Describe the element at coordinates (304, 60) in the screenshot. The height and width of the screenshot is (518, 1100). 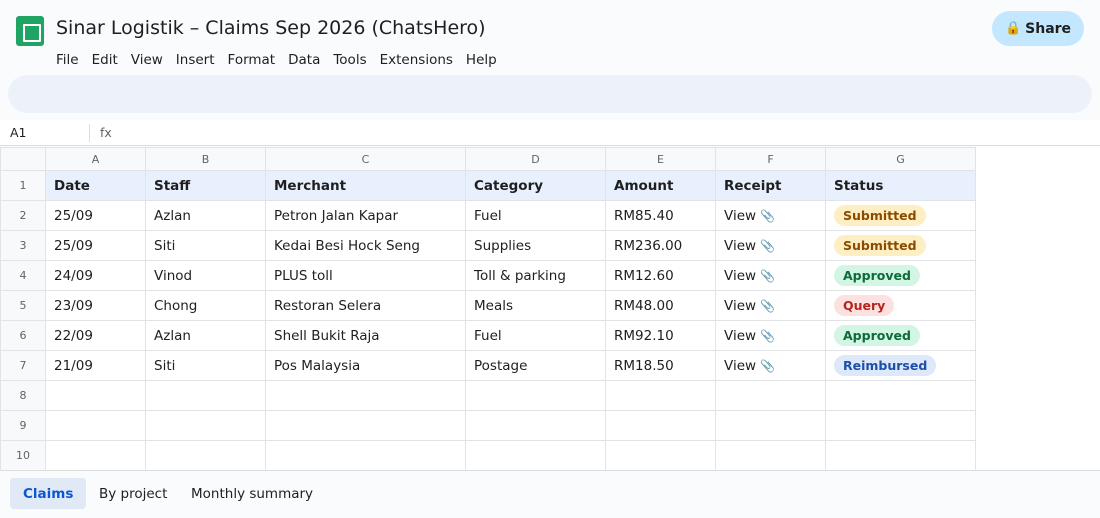
I see `menu-data: Data` at that location.